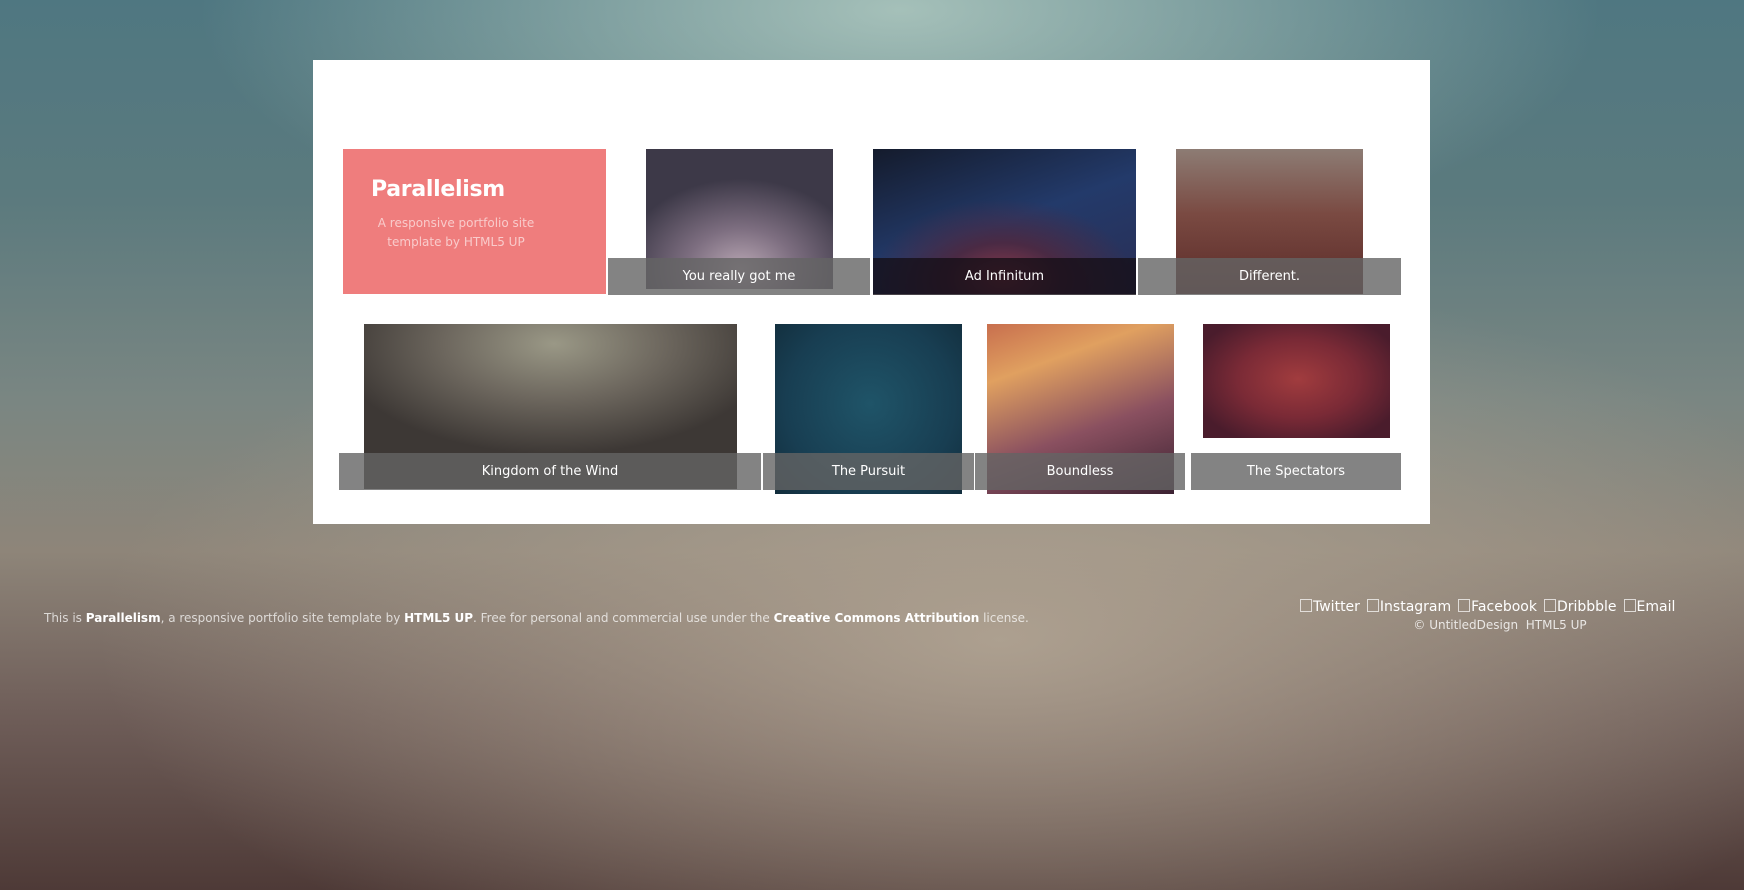  I want to click on caption-label: Kingdom of the Wind, so click(550, 471).